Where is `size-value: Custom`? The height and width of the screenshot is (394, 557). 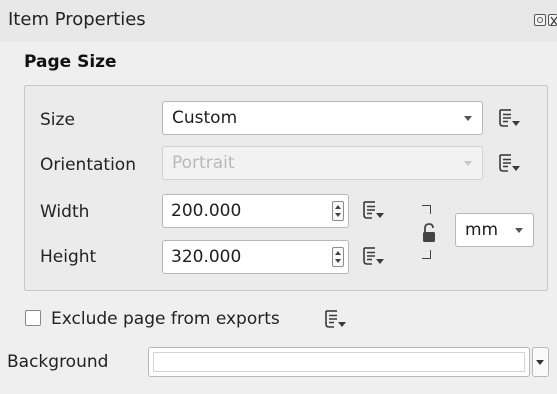 size-value: Custom is located at coordinates (205, 118).